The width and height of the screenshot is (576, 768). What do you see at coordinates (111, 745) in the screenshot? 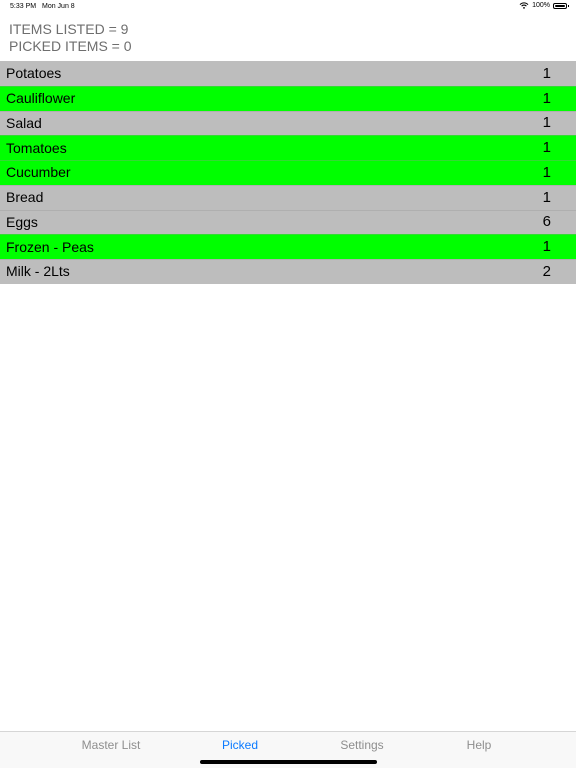
I see `tab-master-list: Master List` at bounding box center [111, 745].